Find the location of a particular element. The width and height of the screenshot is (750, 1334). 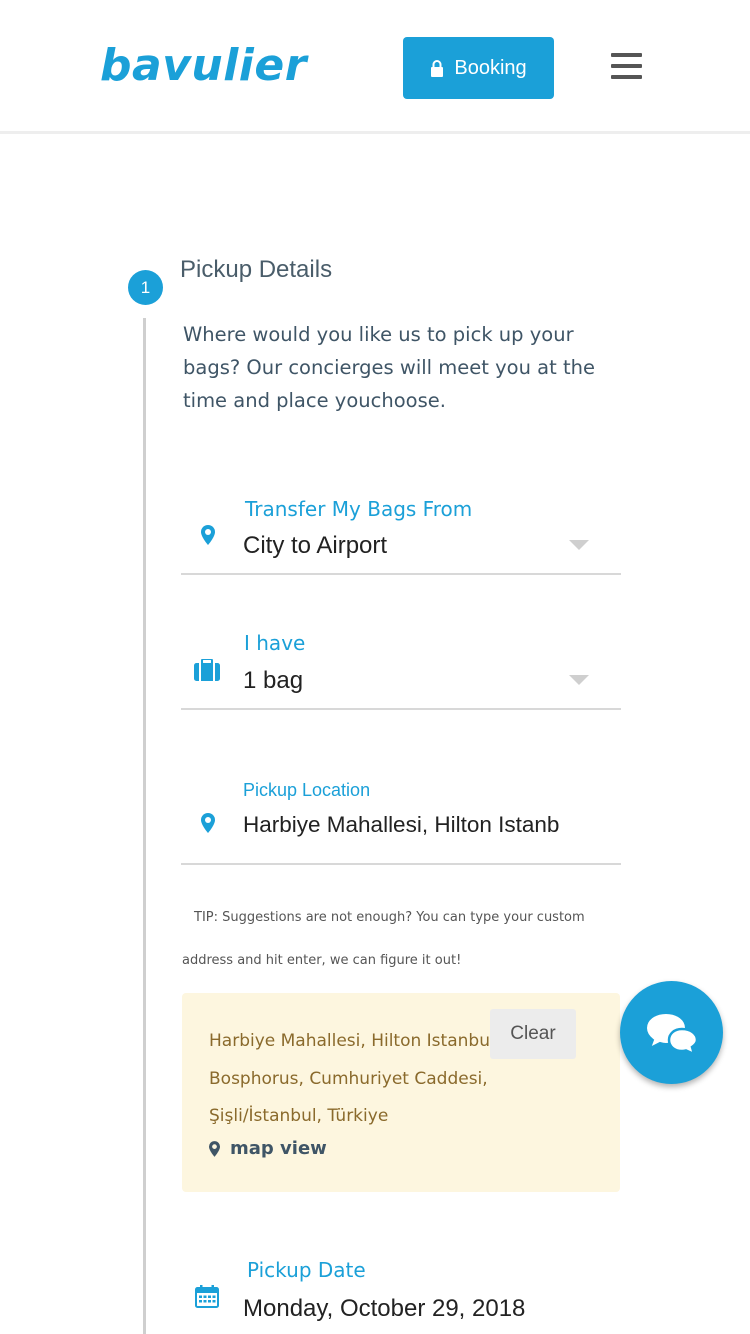

step-title: Pickup Details is located at coordinates (256, 269).